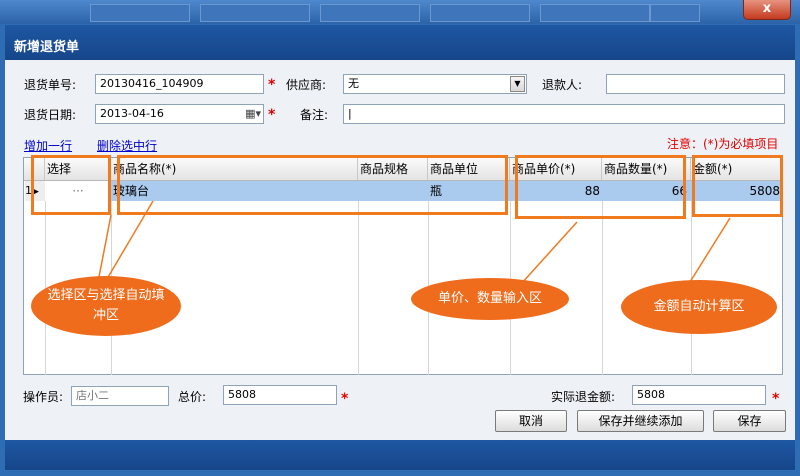 The image size is (800, 476). What do you see at coordinates (749, 421) in the screenshot?
I see `save-button: 保存` at bounding box center [749, 421].